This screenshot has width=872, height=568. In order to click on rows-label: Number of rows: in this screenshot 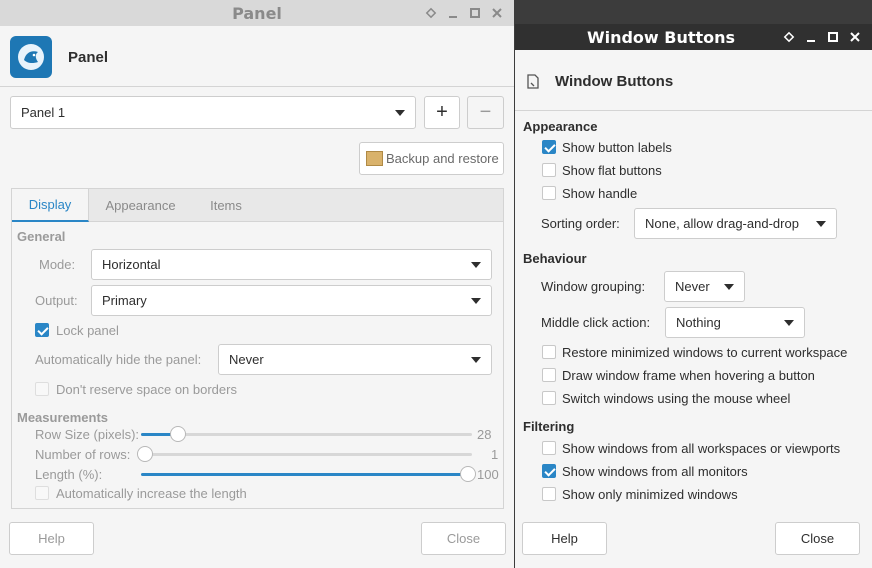, I will do `click(83, 454)`.